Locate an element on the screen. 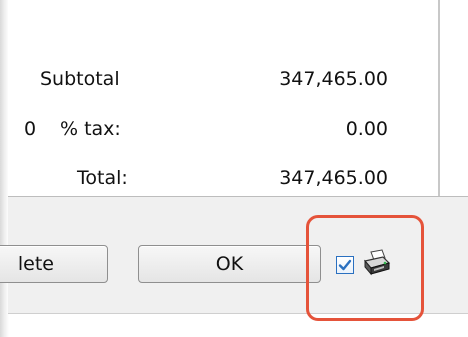 This screenshot has height=337, width=468. subtotal-value: 347,465.00 is located at coordinates (333, 79).